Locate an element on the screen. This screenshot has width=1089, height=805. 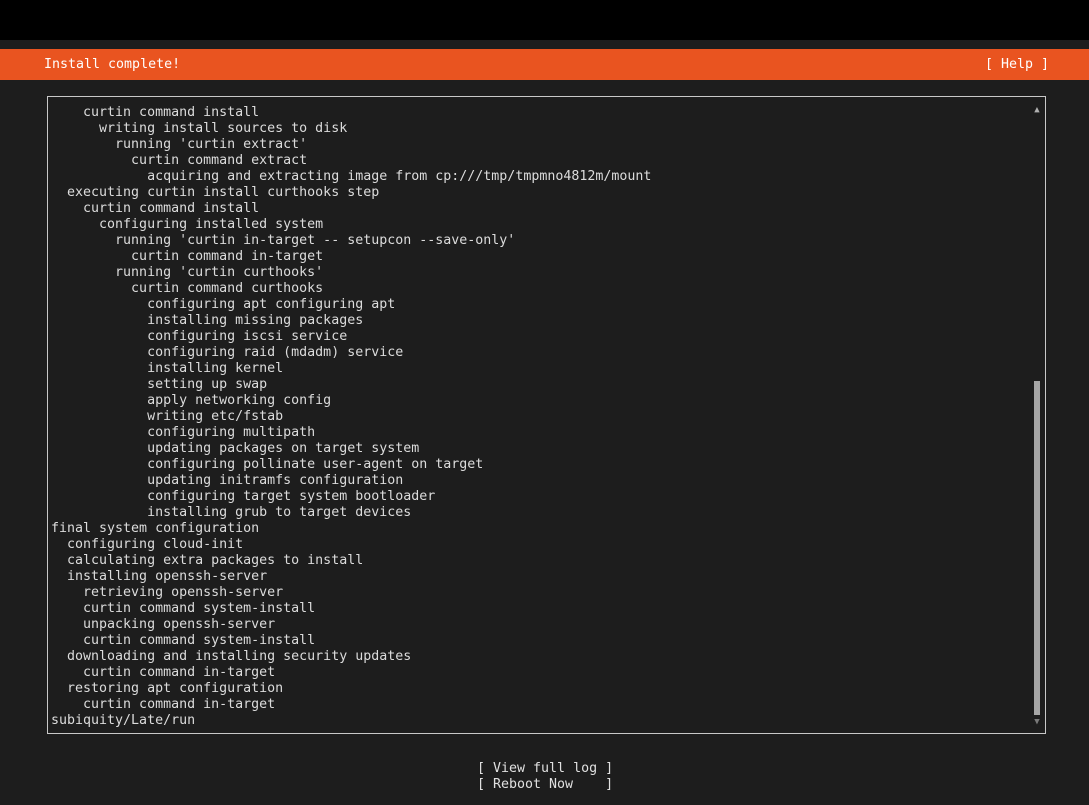
log-line: configuring installed system is located at coordinates (187, 224).